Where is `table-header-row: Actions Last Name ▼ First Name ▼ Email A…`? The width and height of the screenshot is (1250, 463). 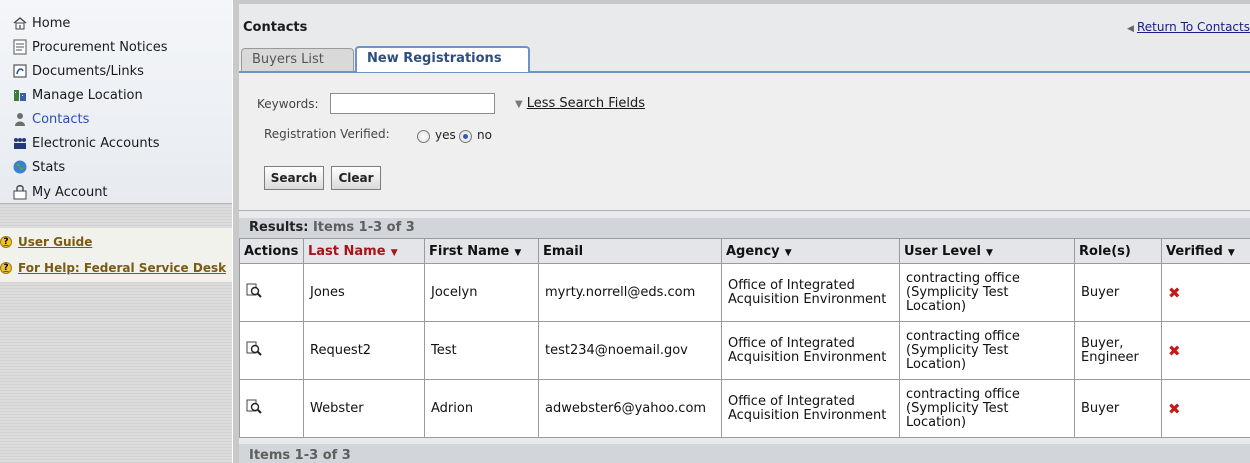 table-header-row: Actions Last Name ▼ First Name ▼ Email A… is located at coordinates (744, 251).